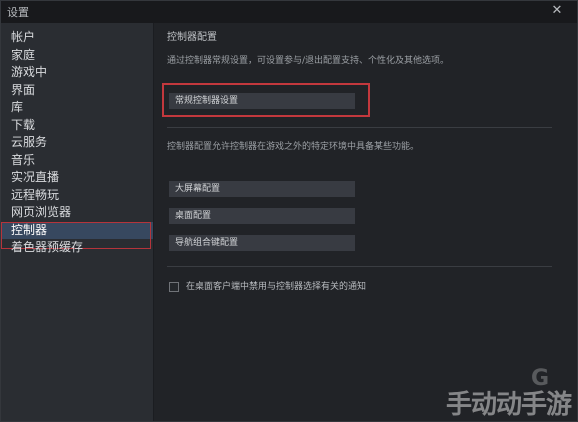 The width and height of the screenshot is (578, 422). I want to click on guide-chord-config-button: 导航组合键配置, so click(262, 243).